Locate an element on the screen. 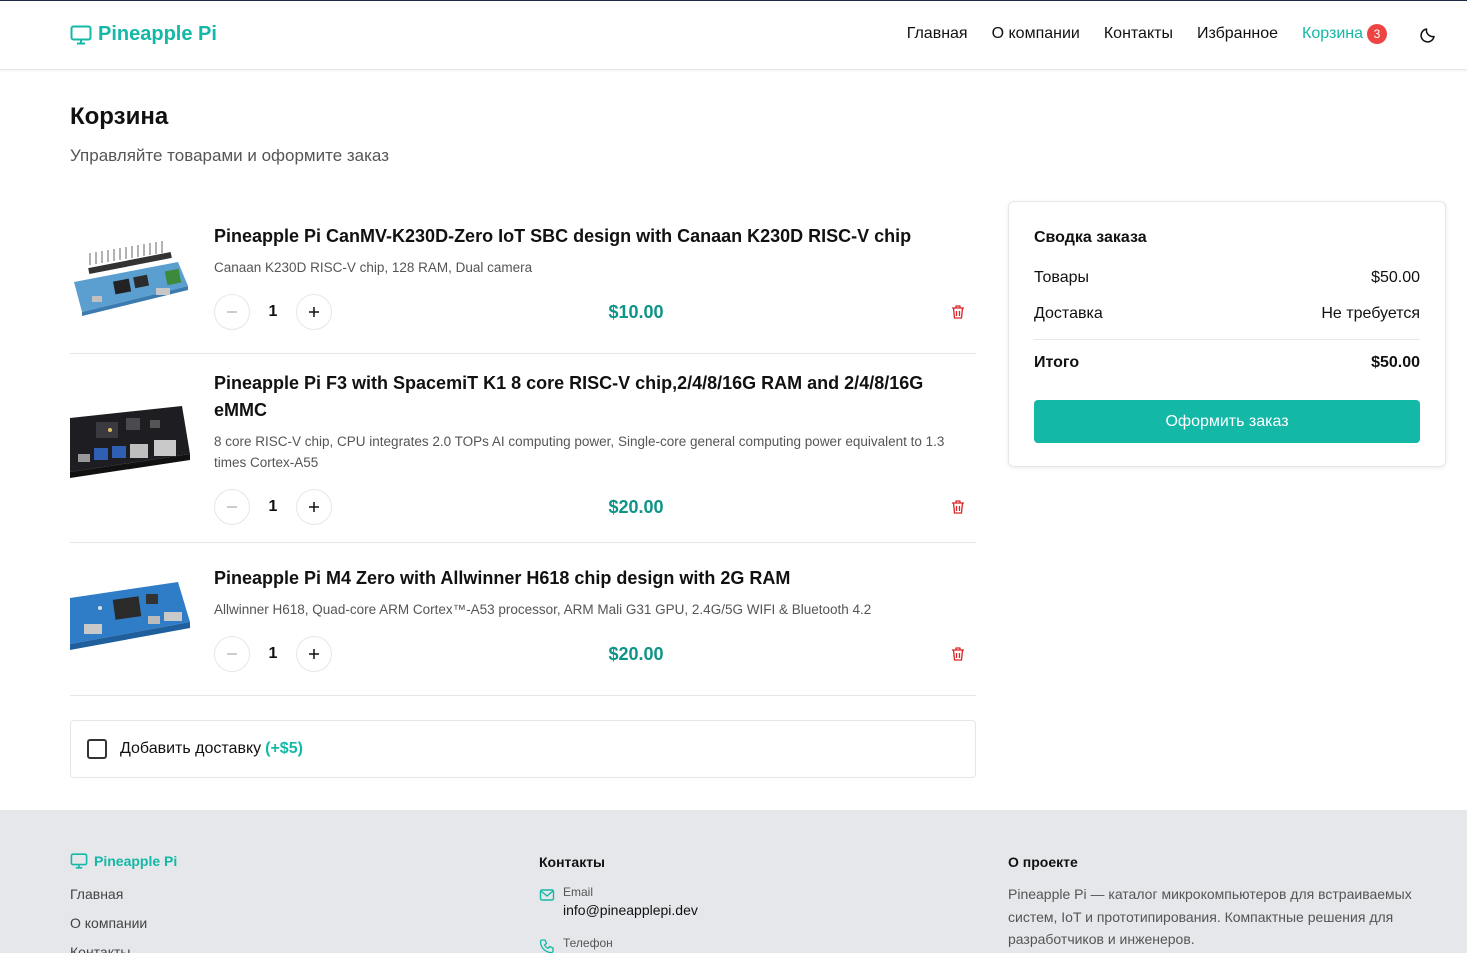  delivery-option: Добавить доставку (+$5) is located at coordinates (523, 749).